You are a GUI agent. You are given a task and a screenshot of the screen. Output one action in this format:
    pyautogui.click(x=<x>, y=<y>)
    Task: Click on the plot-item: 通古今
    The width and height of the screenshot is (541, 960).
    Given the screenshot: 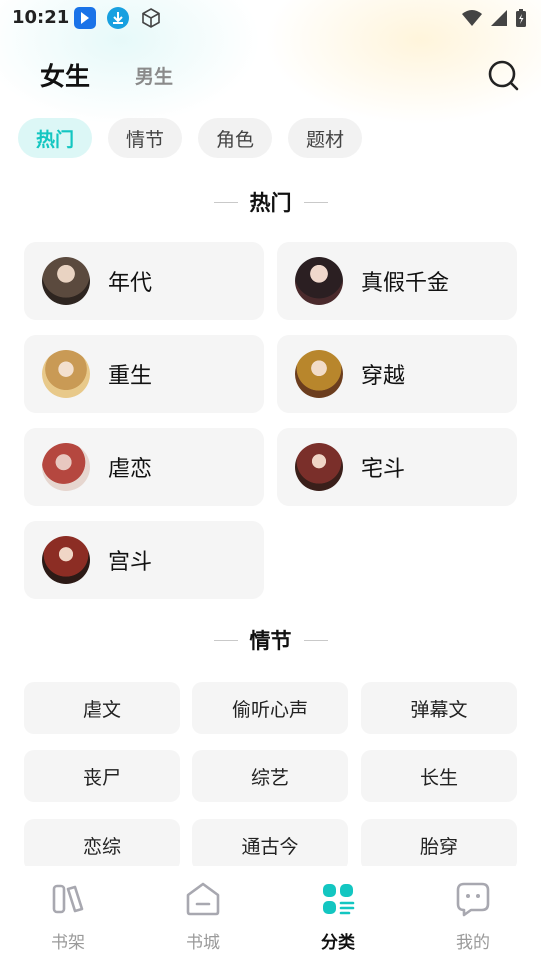 What is the action you would take?
    pyautogui.click(x=270, y=845)
    